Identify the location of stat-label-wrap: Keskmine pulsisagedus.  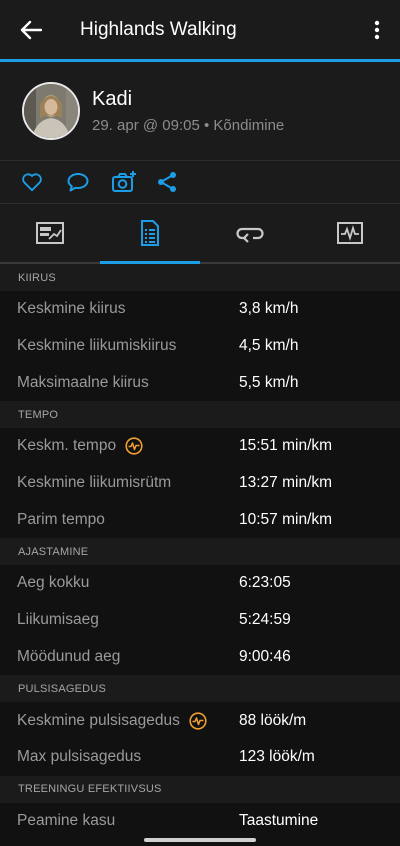
(119, 721).